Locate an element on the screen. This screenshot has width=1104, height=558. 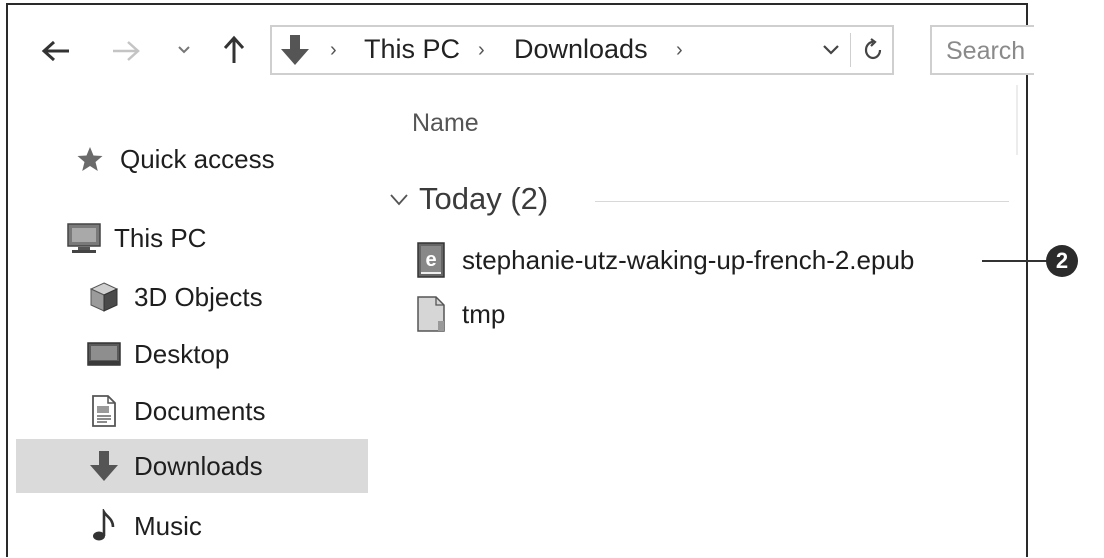
sidebar-item-label: Desktop is located at coordinates (182, 353).